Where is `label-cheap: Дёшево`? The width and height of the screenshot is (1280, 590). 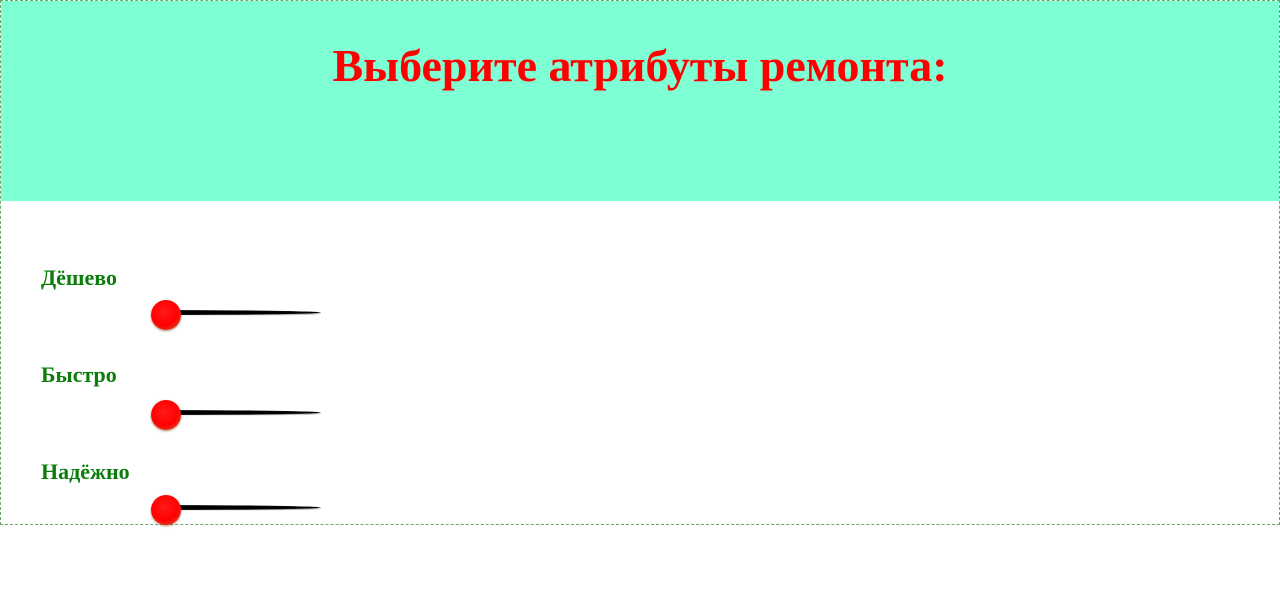
label-cheap: Дёшево is located at coordinates (79, 277).